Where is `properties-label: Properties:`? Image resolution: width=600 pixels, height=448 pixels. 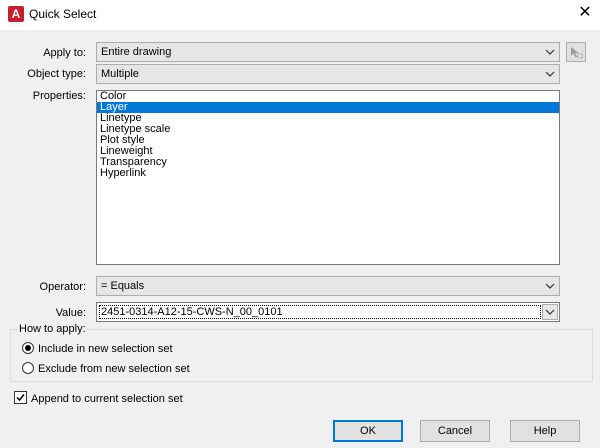 properties-label: Properties: is located at coordinates (59, 96).